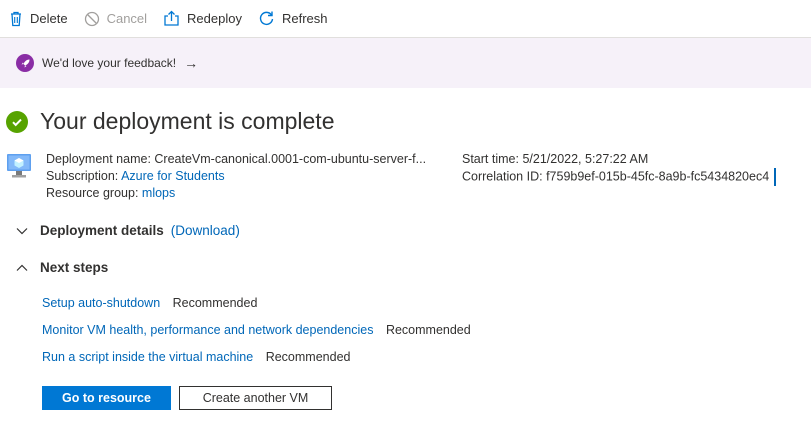 This screenshot has width=811, height=439. Describe the element at coordinates (171, 18) in the screenshot. I see `upload-icon` at that location.